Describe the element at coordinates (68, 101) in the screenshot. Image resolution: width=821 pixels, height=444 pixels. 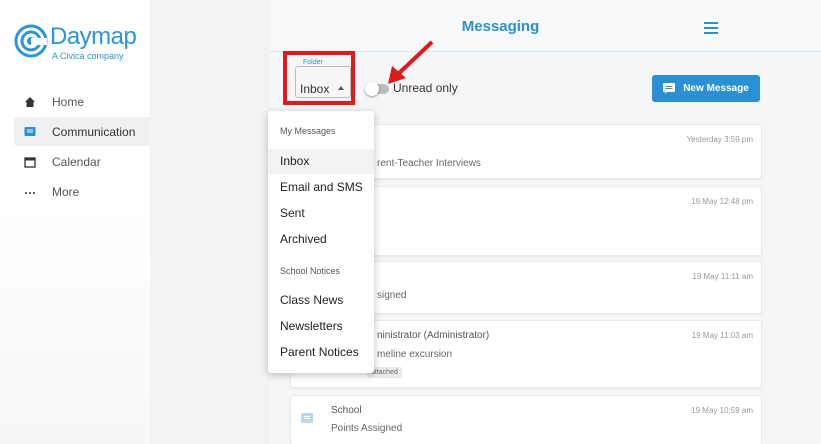
I see `sidebar-item-label: Home` at that location.